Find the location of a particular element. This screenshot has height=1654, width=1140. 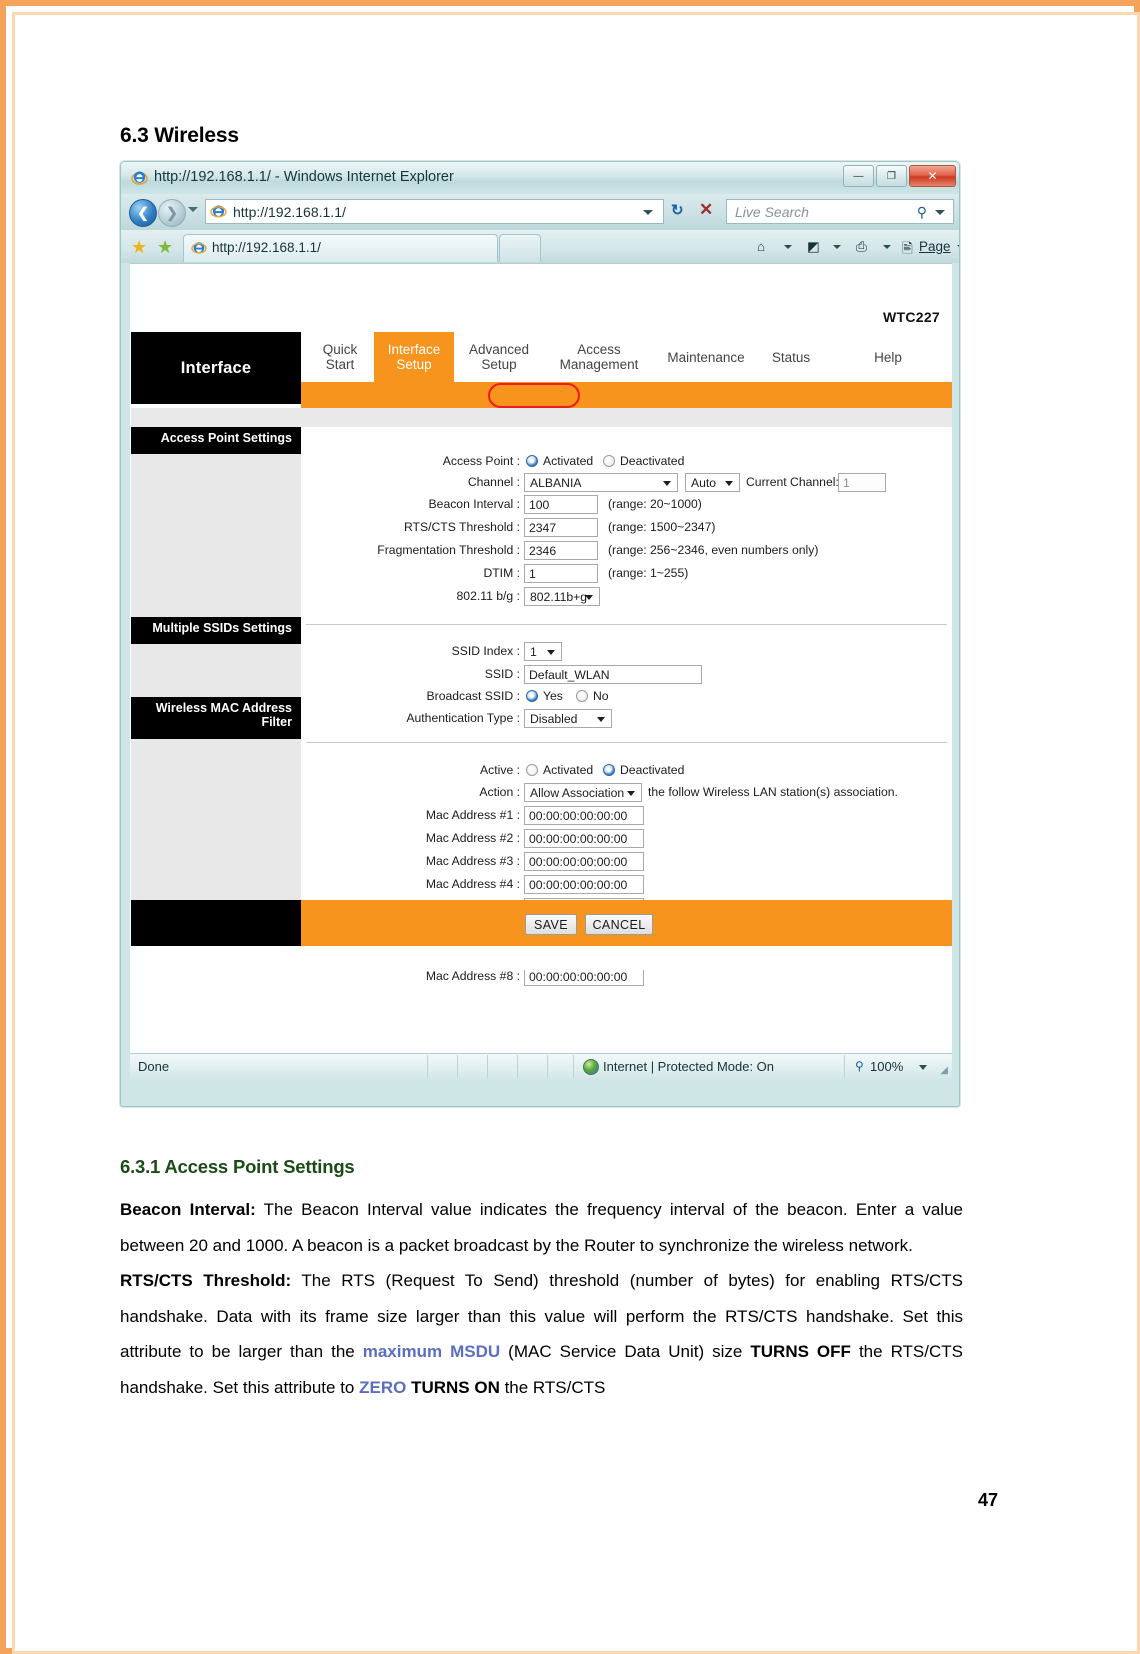

maximize-button: ❐ is located at coordinates (891, 176).